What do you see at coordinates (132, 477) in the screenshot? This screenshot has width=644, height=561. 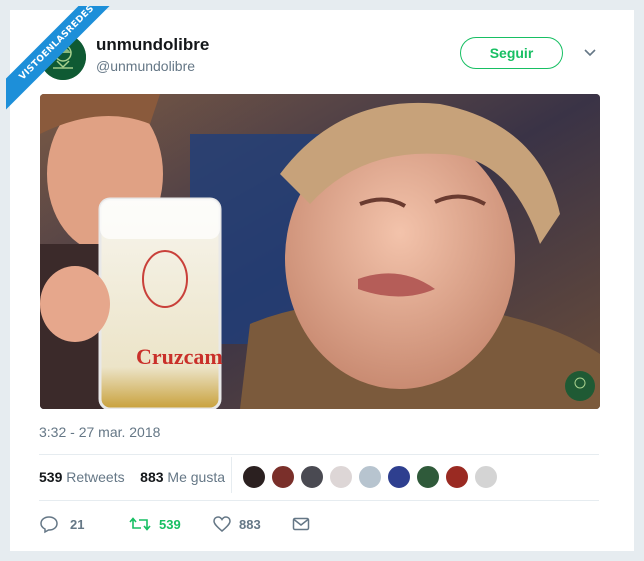 I see `tweet-stats: 539 Retweets 883 Me gusta` at bounding box center [132, 477].